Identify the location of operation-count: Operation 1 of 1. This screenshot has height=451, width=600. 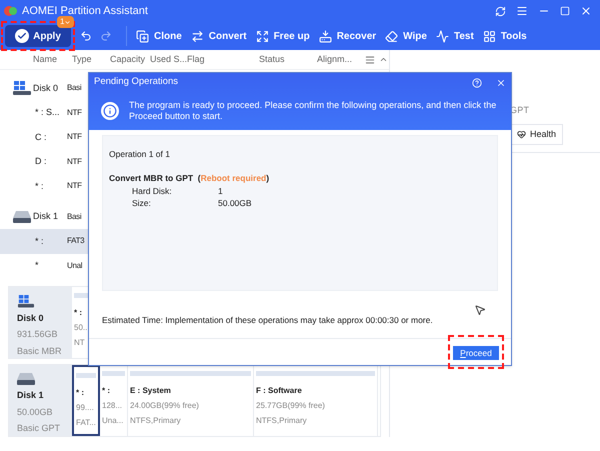
(140, 154).